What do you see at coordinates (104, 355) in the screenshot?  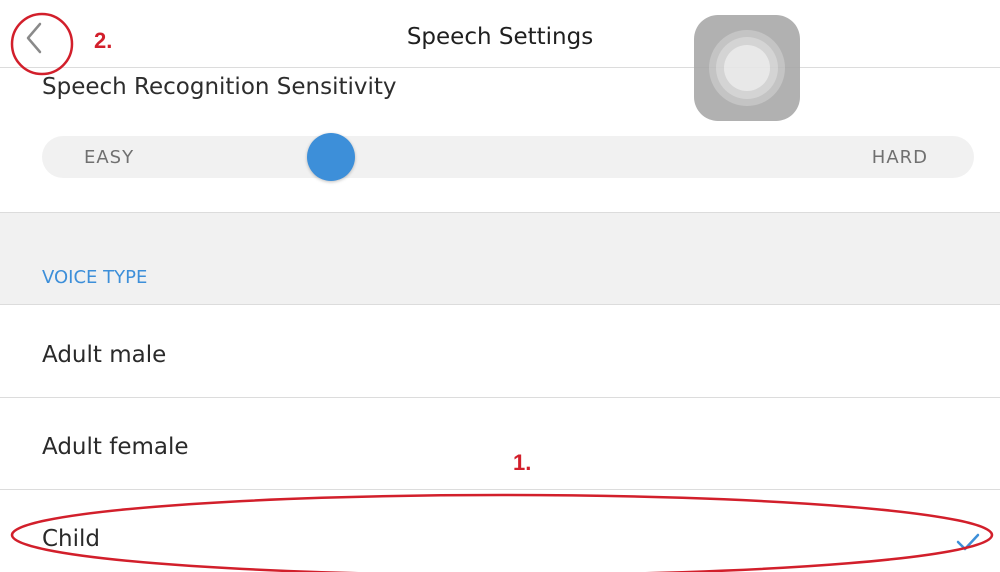 I see `option-label: Adult male` at bounding box center [104, 355].